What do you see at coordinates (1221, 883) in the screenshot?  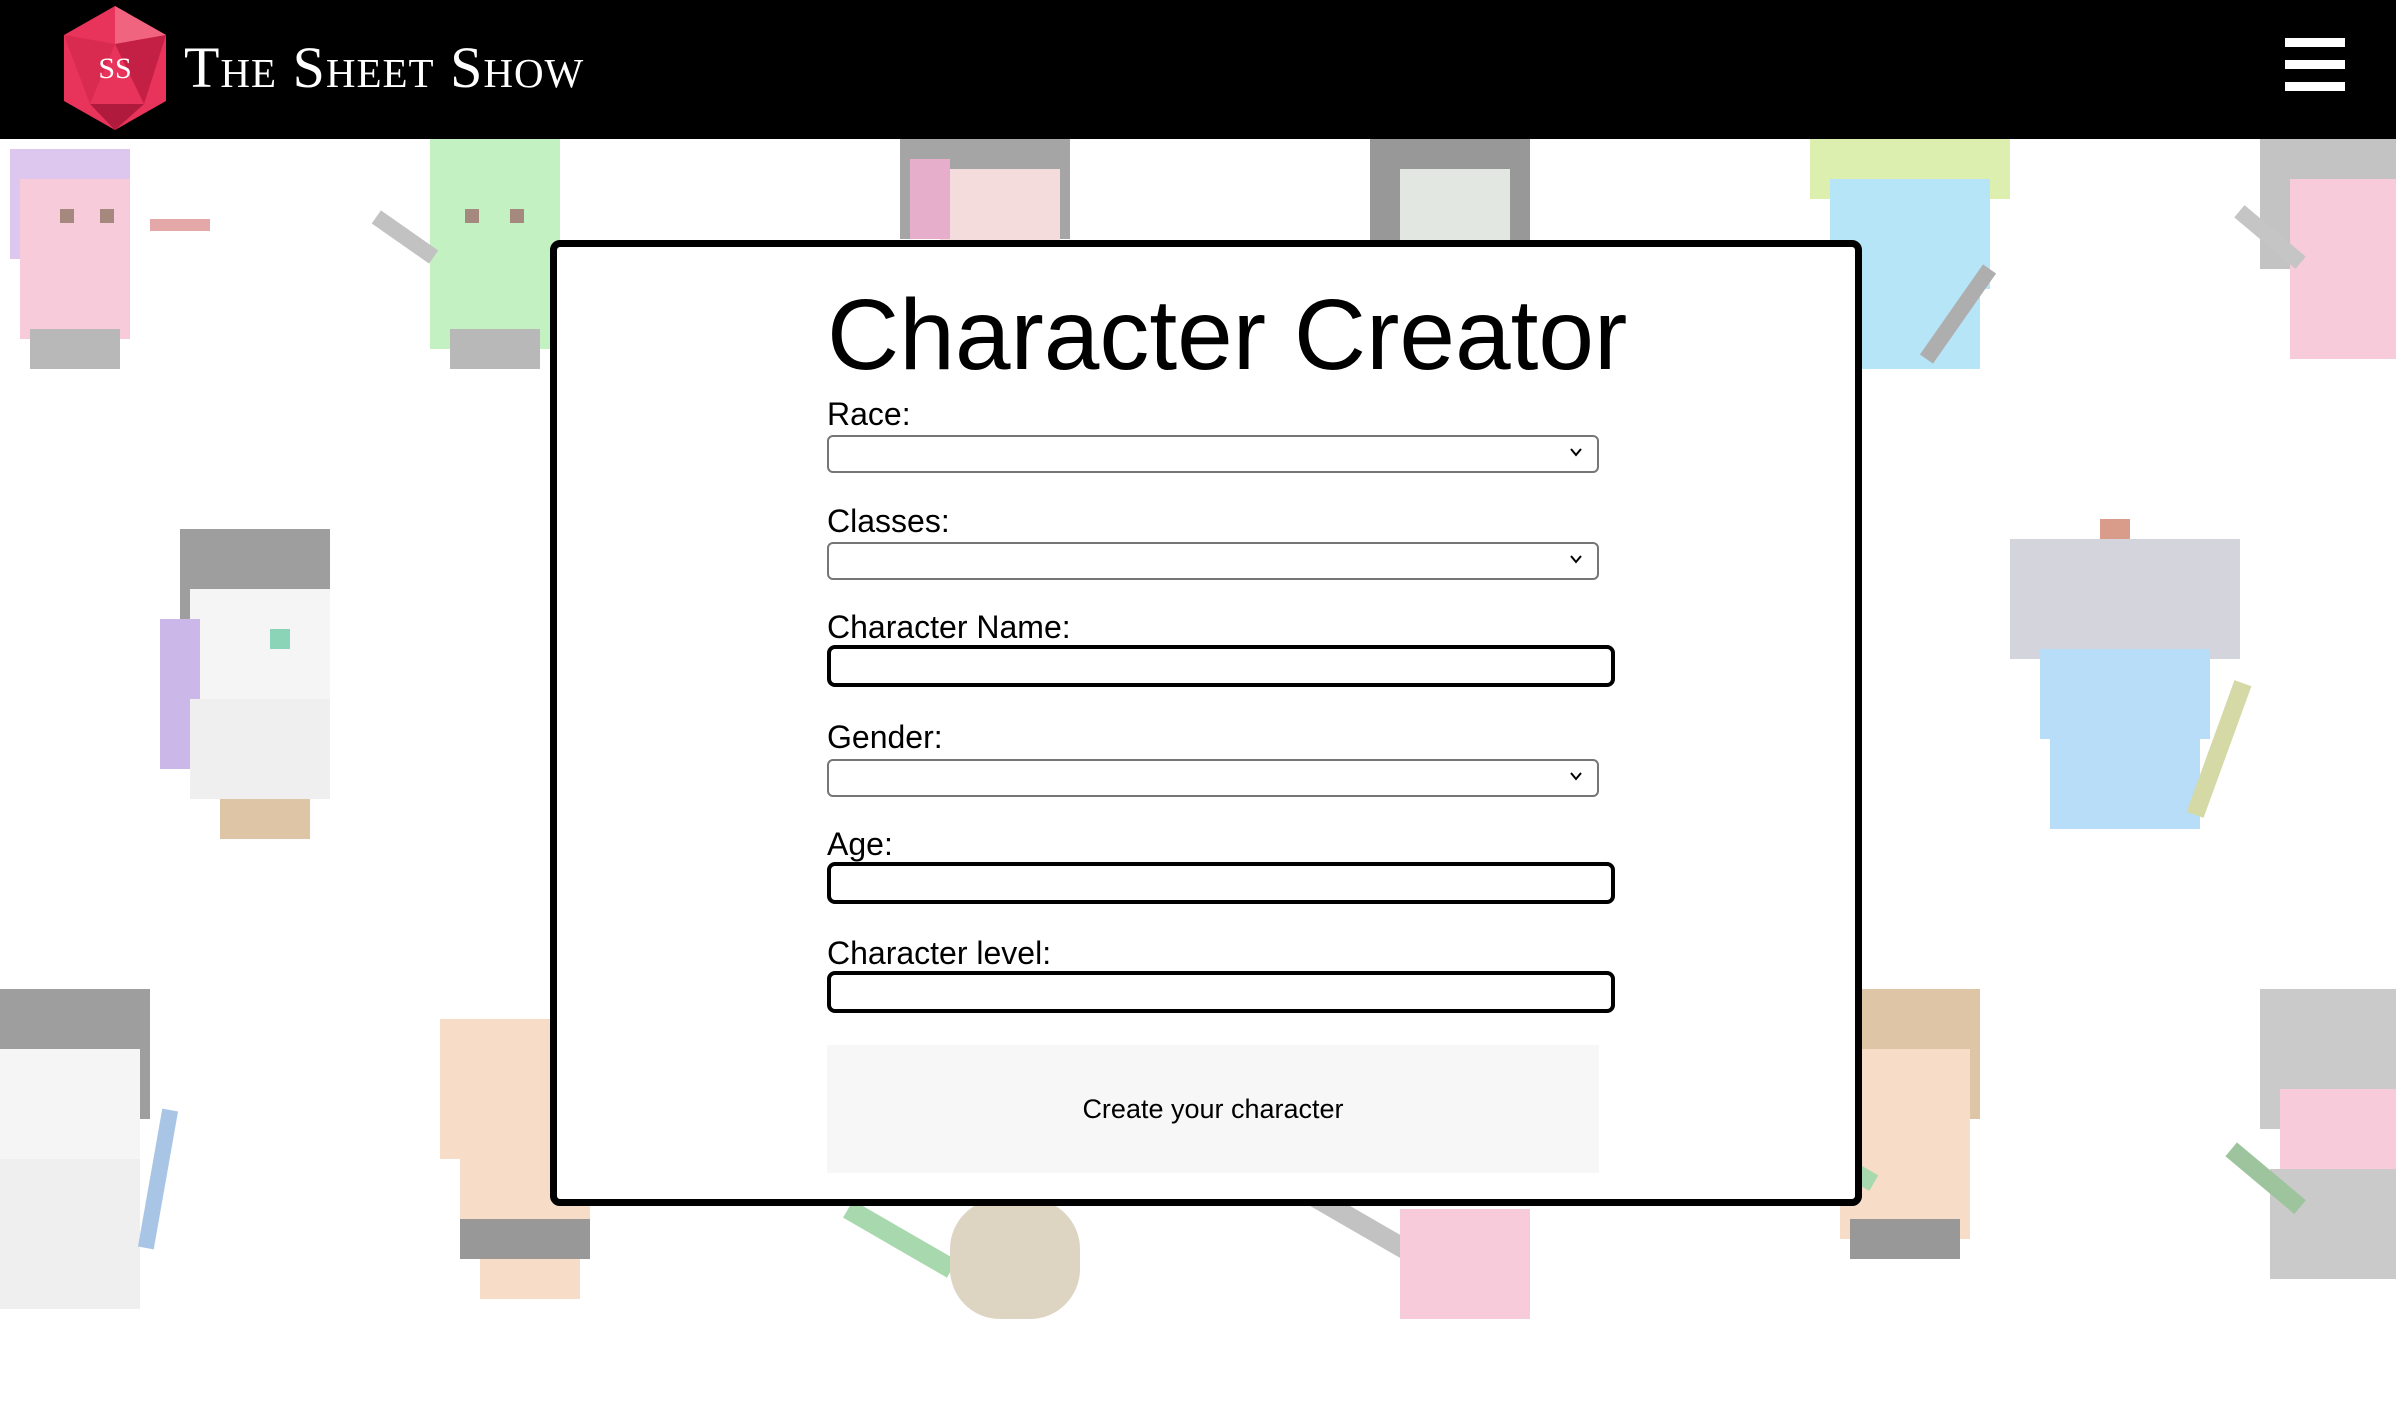 I see `age-input` at bounding box center [1221, 883].